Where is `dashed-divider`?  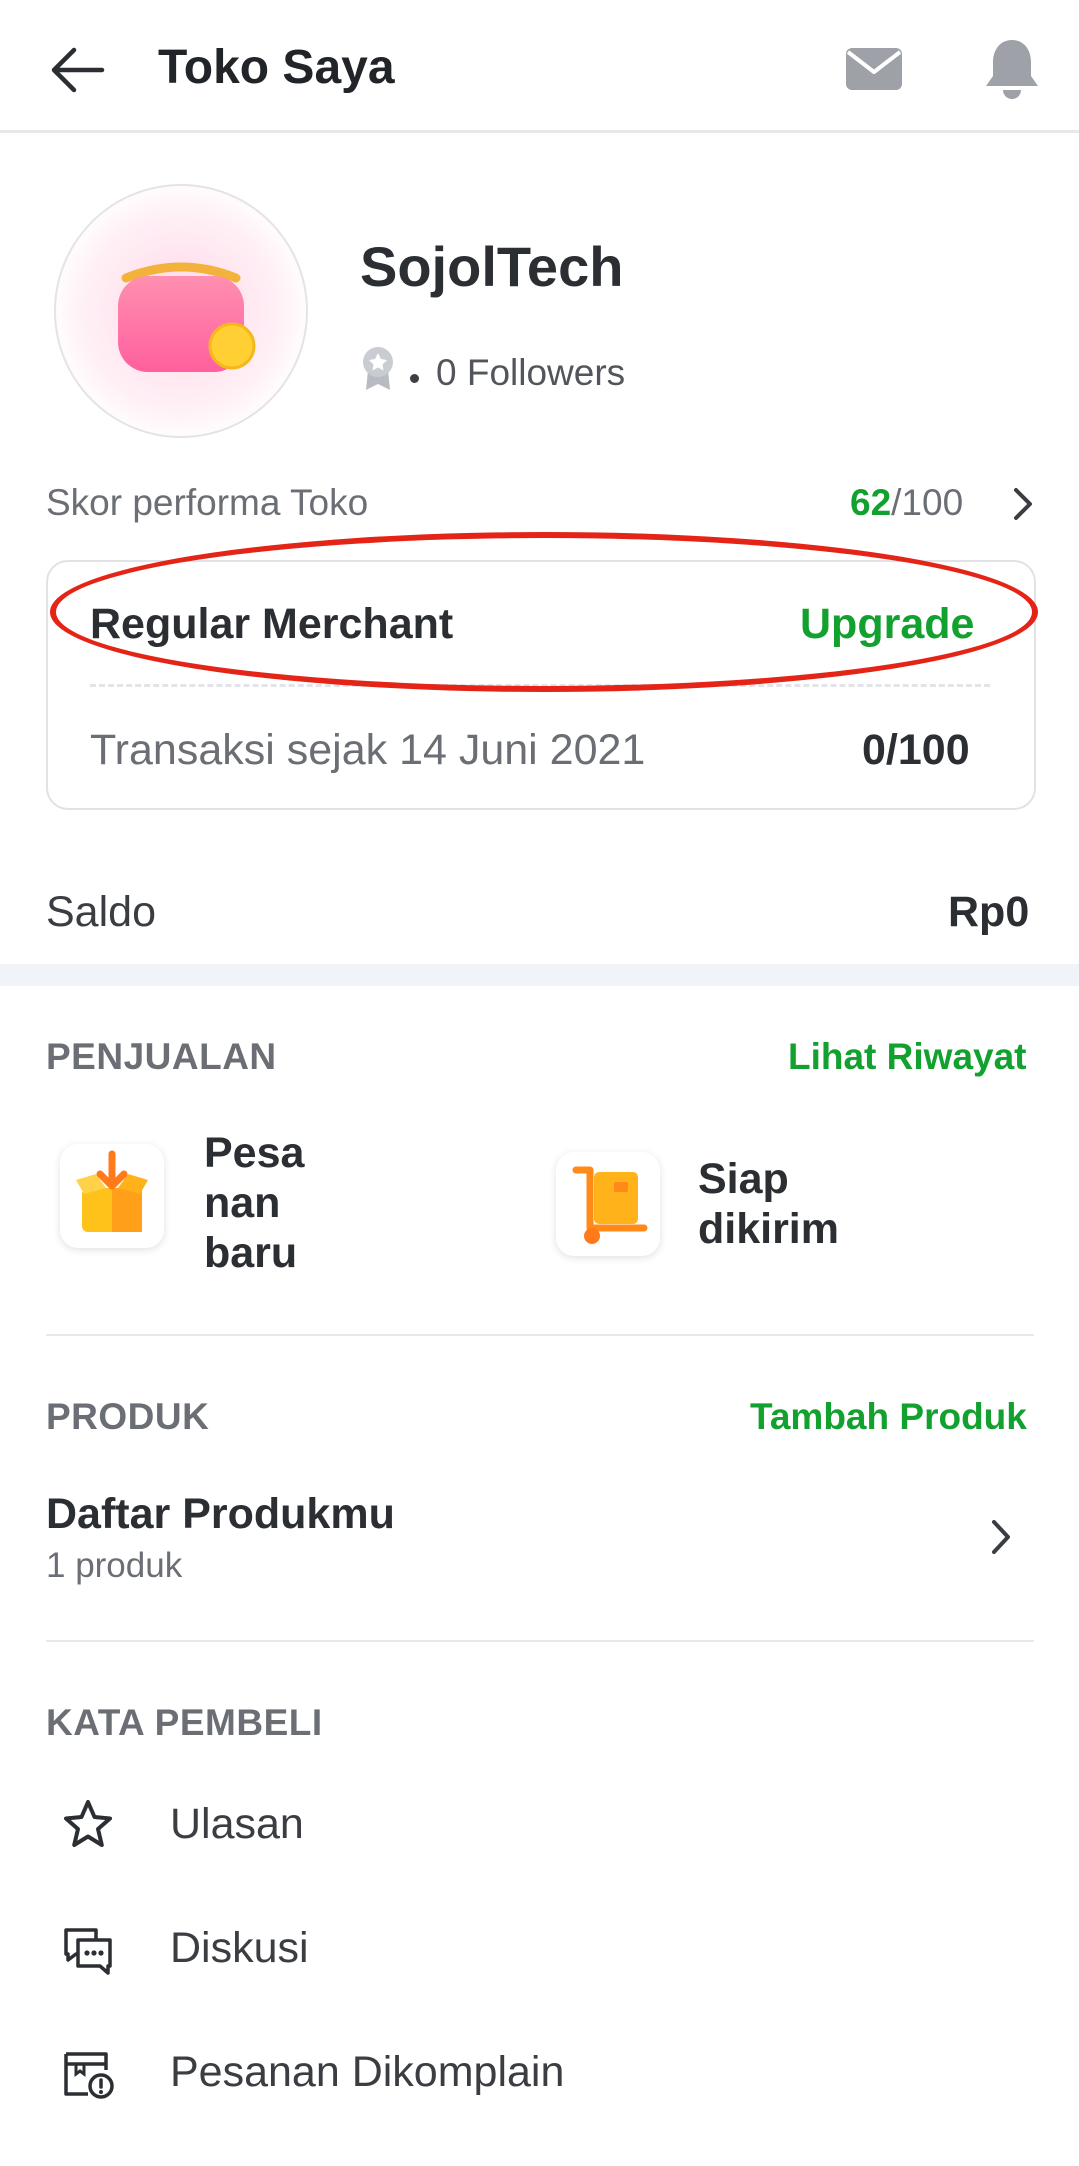
dashed-divider is located at coordinates (540, 685).